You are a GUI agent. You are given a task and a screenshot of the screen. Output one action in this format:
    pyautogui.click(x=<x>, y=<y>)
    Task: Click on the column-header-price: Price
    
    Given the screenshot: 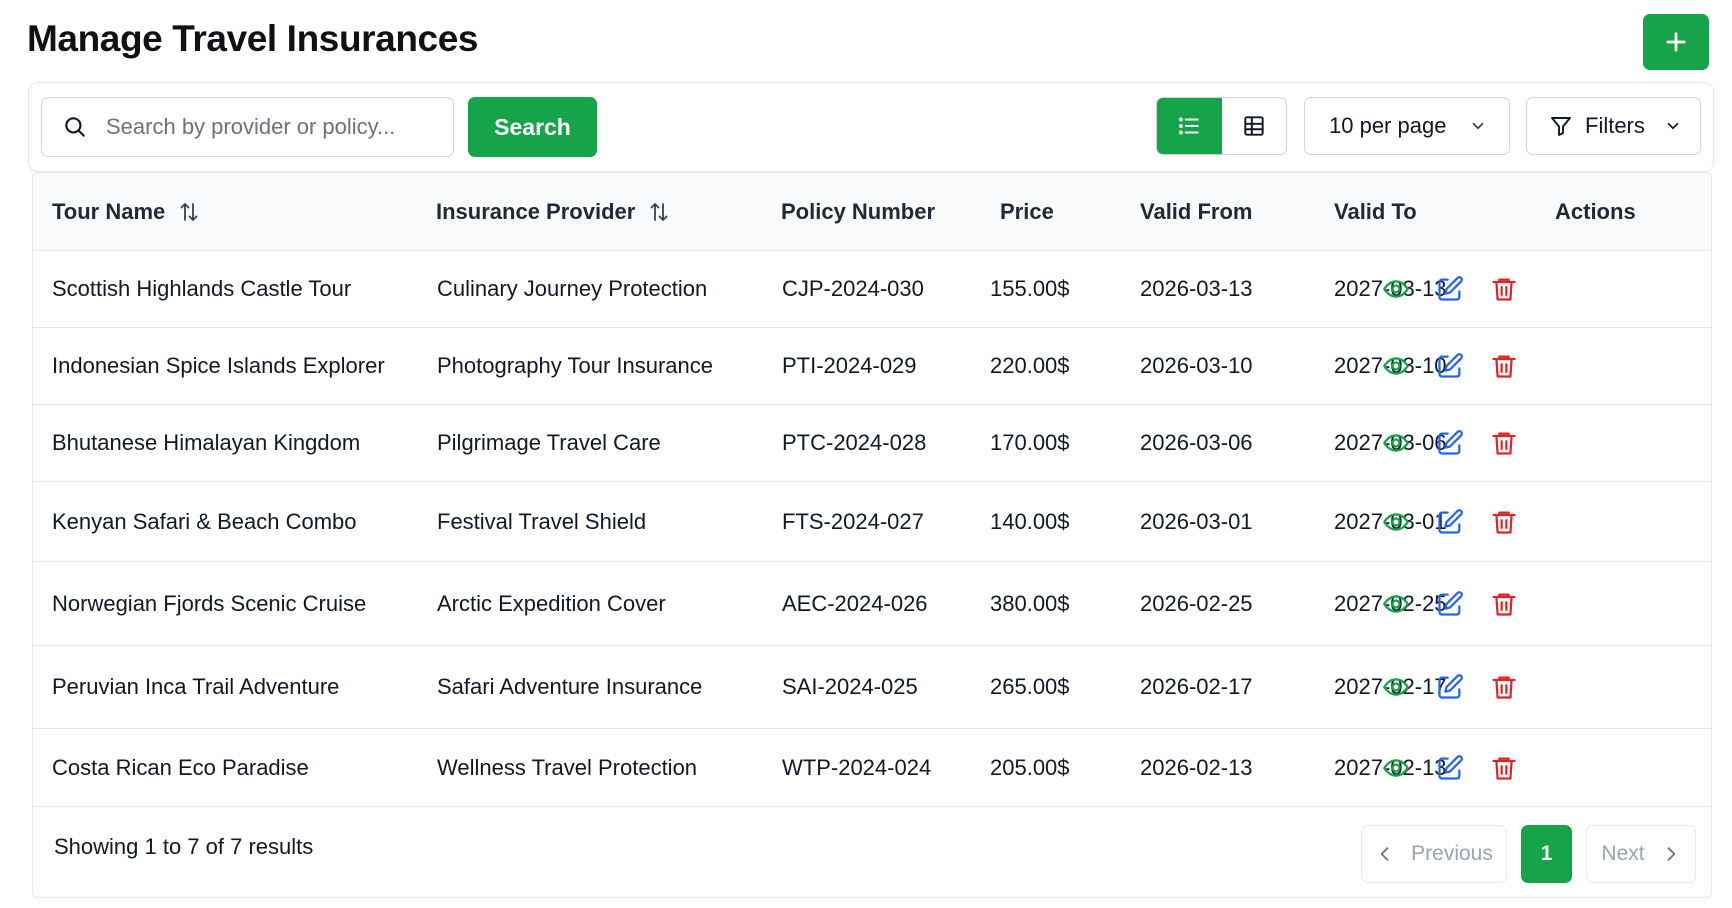 What is the action you would take?
    pyautogui.click(x=1027, y=211)
    